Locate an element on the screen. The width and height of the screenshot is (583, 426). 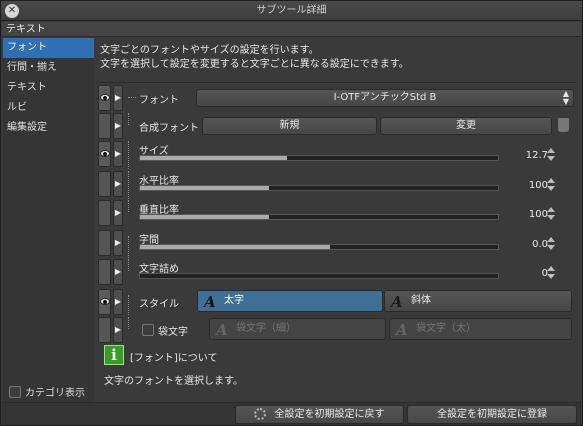
outline-label: 袋文字 is located at coordinates (173, 332).